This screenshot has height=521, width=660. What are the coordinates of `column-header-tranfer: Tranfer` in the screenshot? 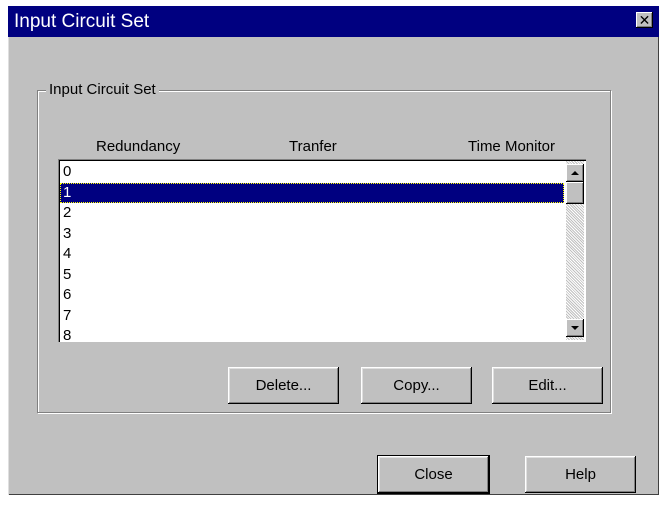 It's located at (313, 146).